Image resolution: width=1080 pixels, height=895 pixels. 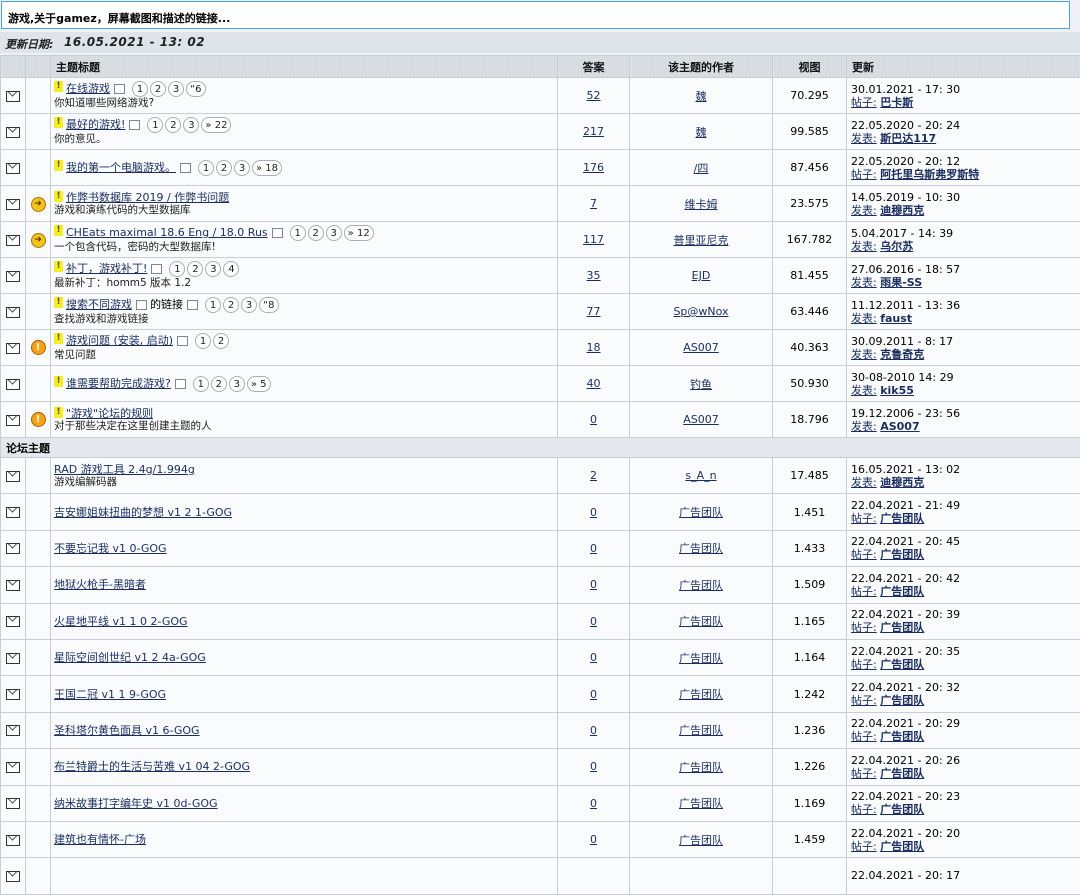 What do you see at coordinates (963, 67) in the screenshot?
I see `col-updated-header: 更新` at bounding box center [963, 67].